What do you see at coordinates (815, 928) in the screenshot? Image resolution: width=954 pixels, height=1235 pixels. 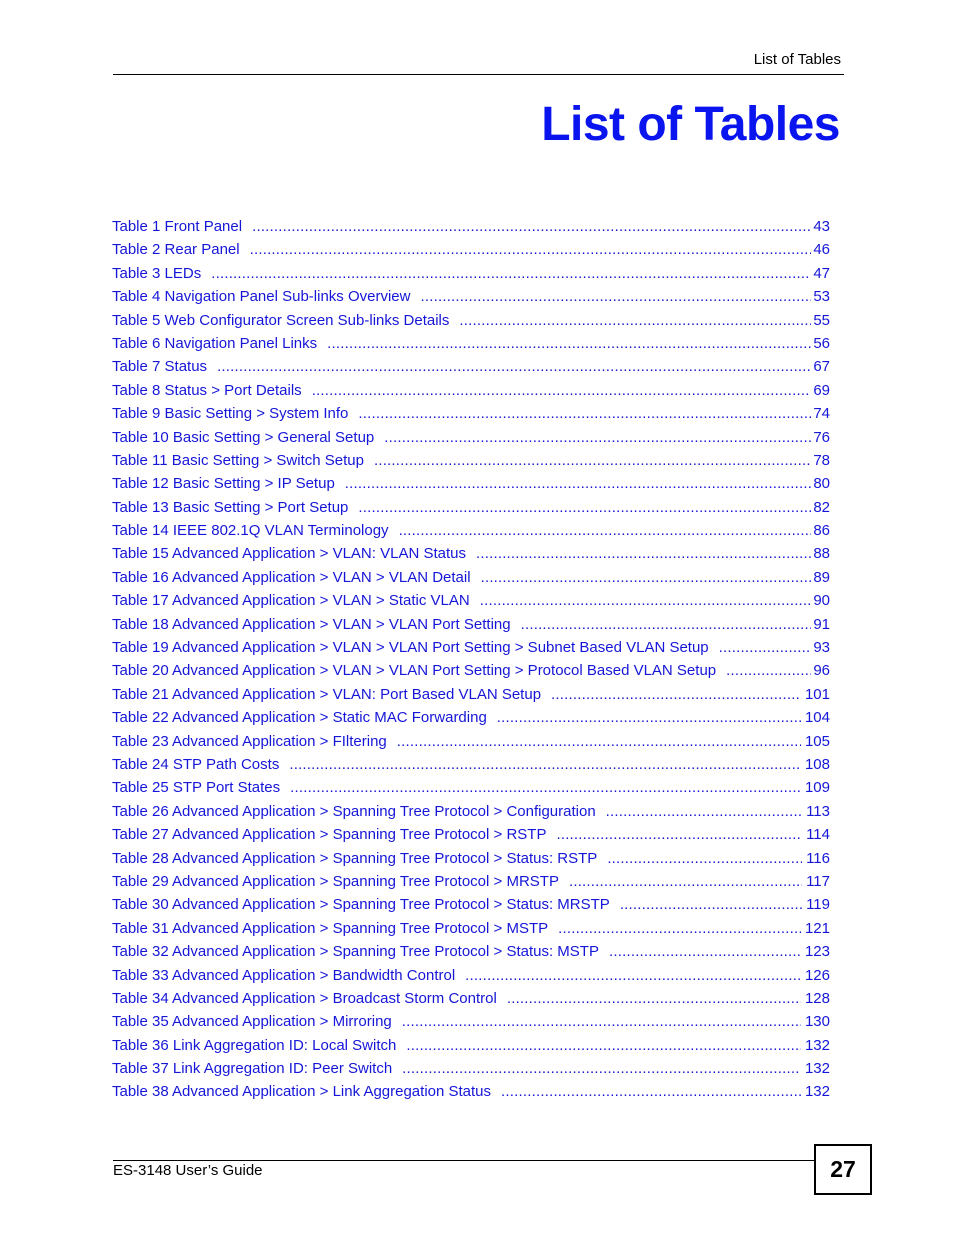 I see `toc-entry-page-number: 121` at bounding box center [815, 928].